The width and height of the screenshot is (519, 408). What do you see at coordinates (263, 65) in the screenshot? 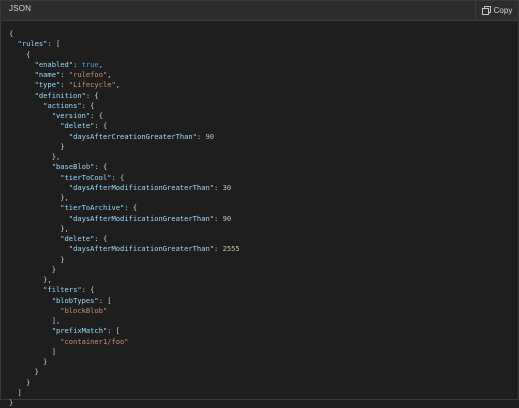
I see `code-line: "enabled": true,` at bounding box center [263, 65].